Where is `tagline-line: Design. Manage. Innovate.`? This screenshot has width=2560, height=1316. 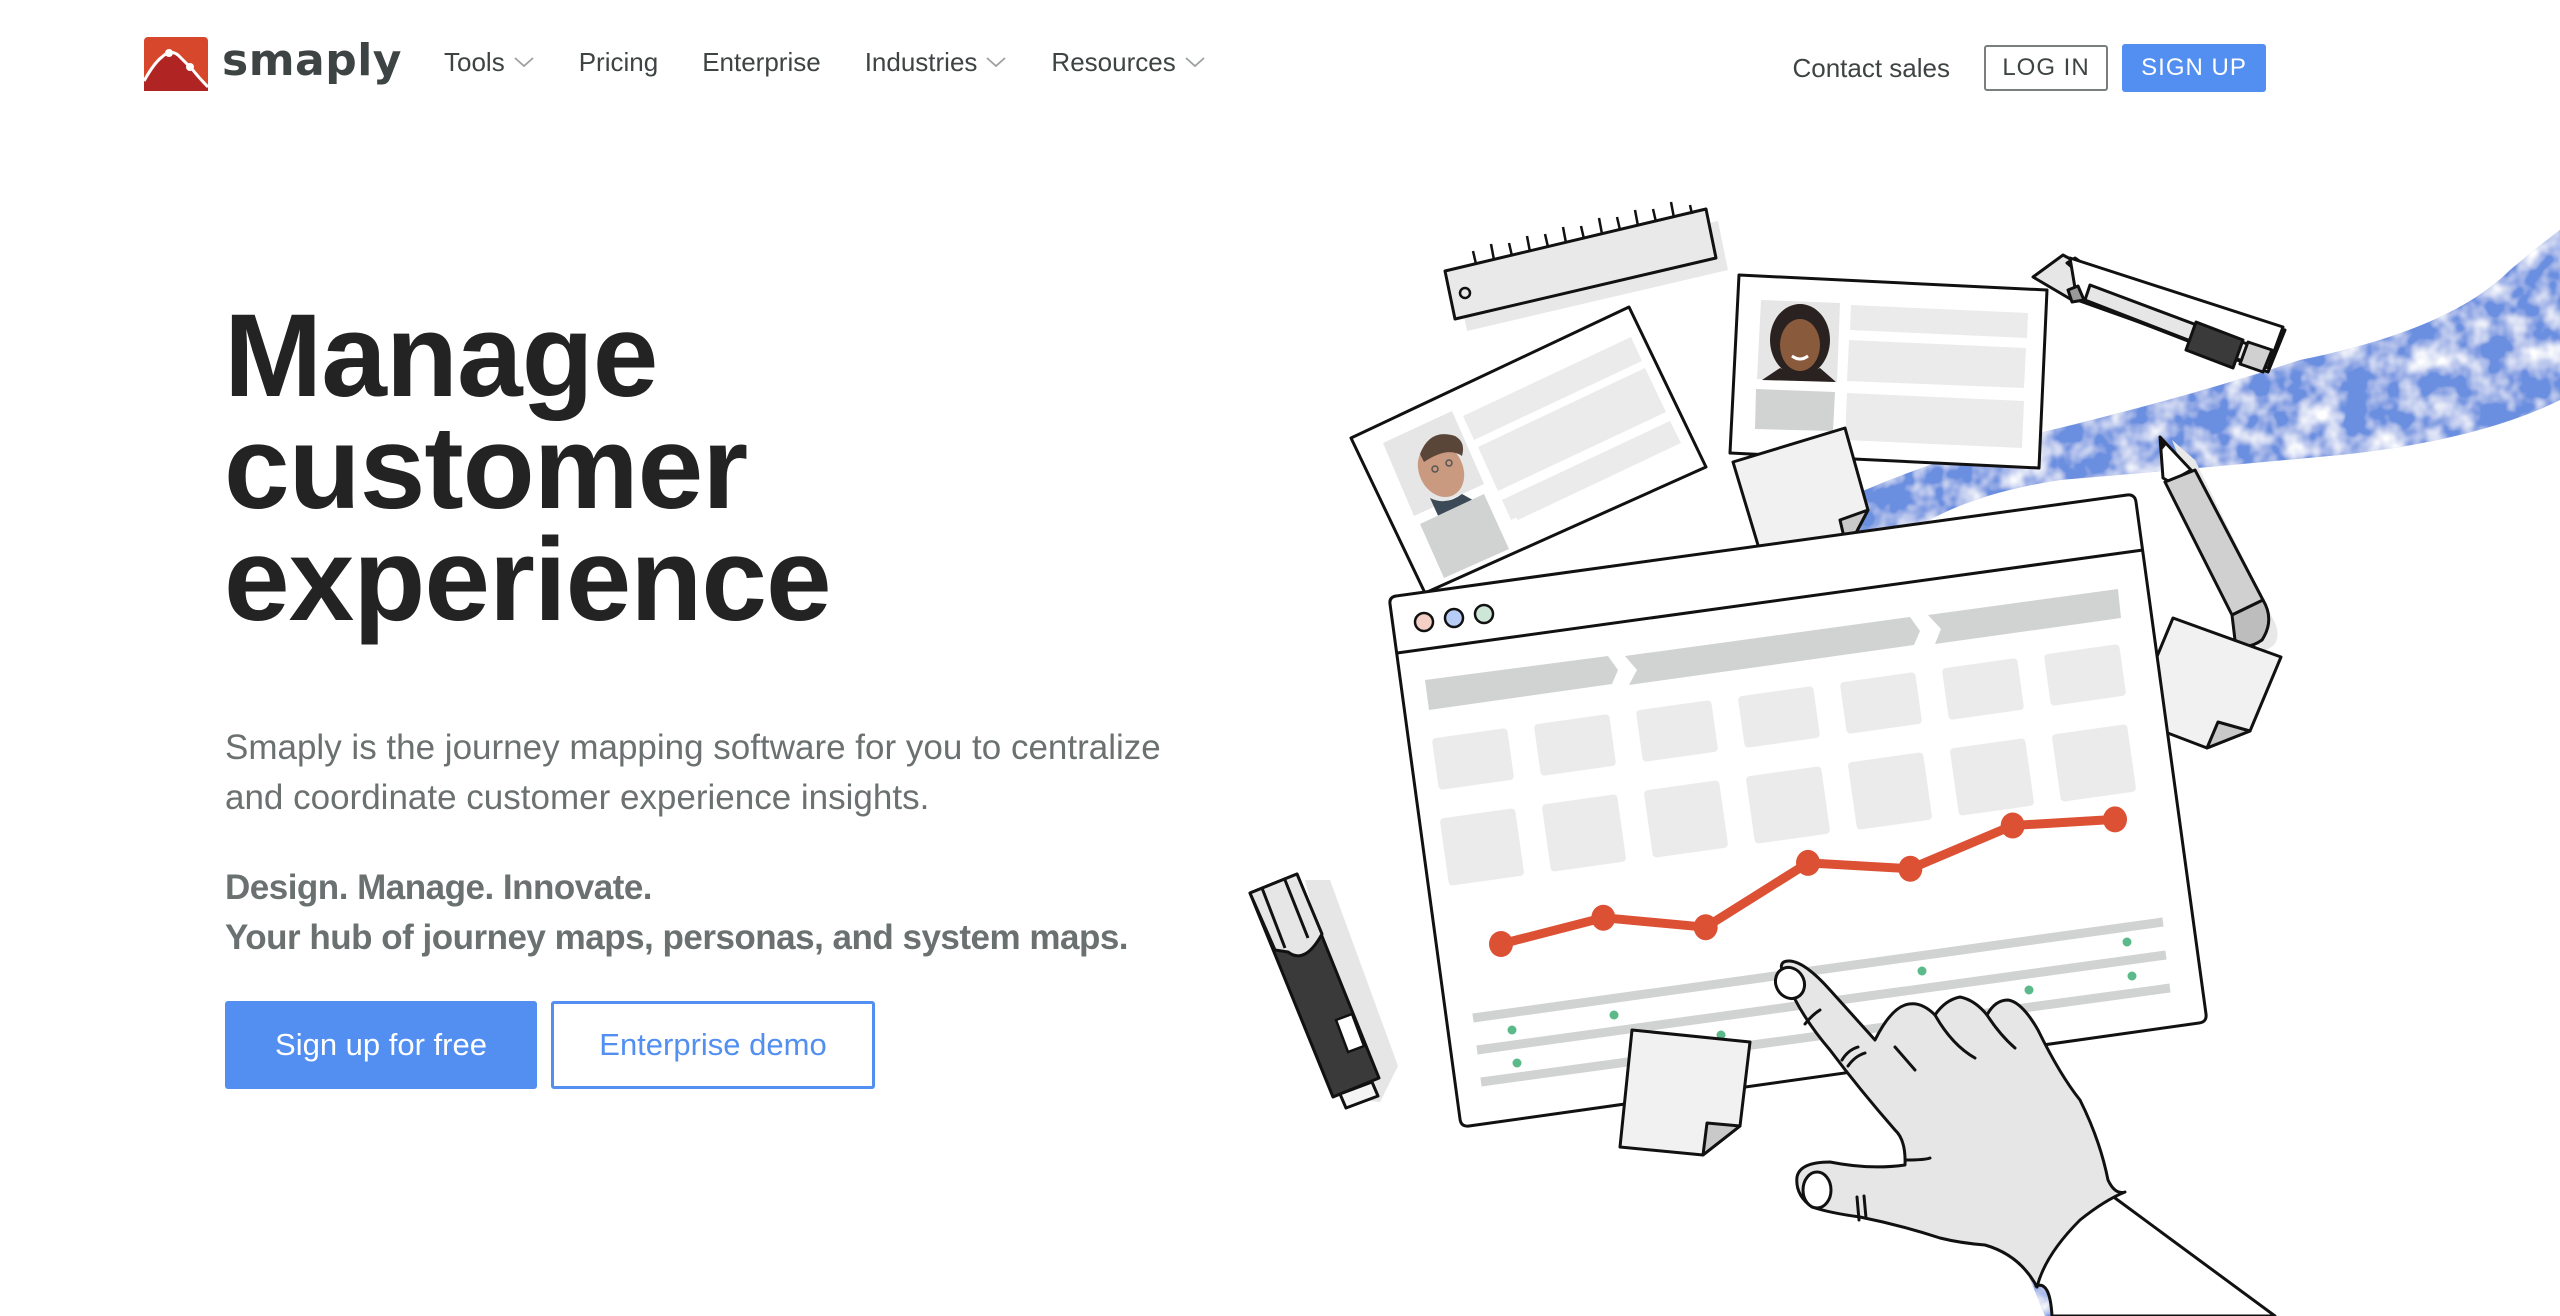 tagline-line: Design. Manage. Innovate. is located at coordinates (439, 887).